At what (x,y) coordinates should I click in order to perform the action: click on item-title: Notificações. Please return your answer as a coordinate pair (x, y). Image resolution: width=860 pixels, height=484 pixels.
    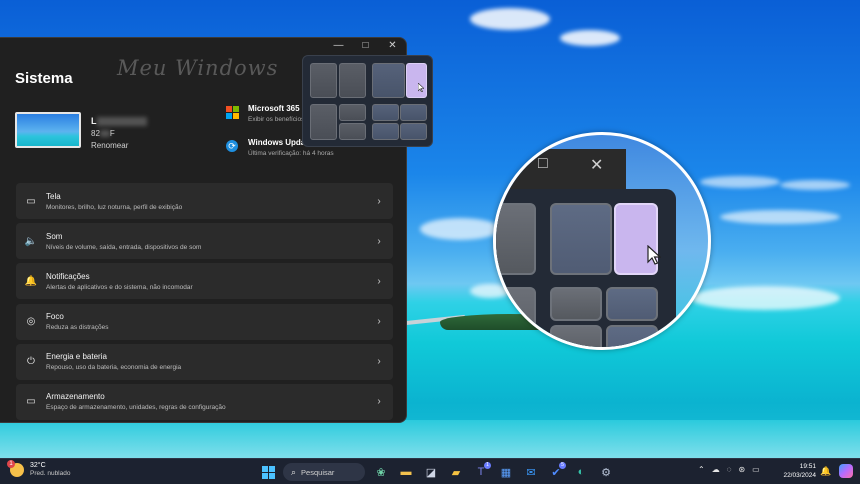
    Looking at the image, I should click on (68, 276).